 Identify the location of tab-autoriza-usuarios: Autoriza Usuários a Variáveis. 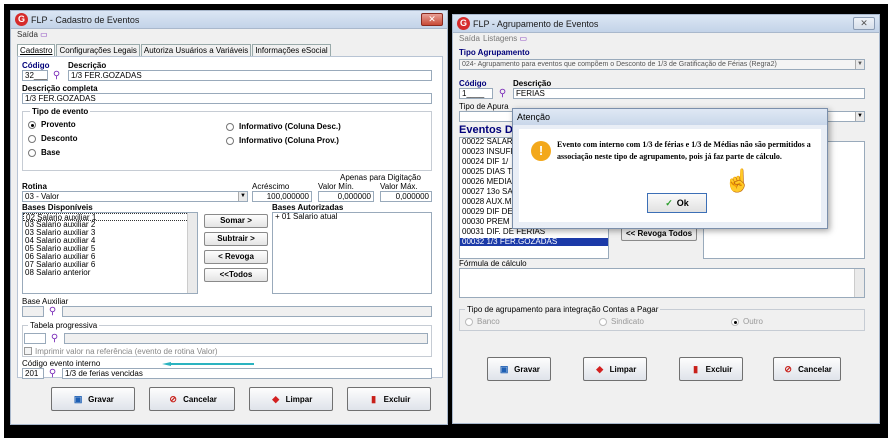
(196, 50).